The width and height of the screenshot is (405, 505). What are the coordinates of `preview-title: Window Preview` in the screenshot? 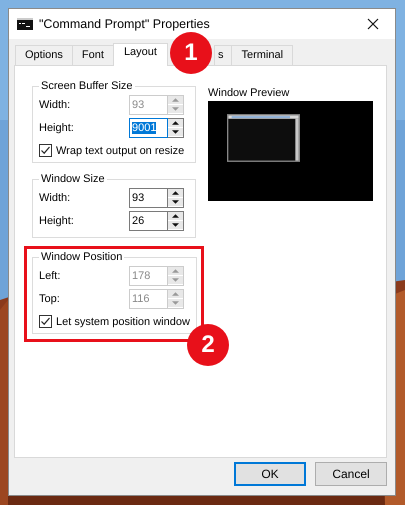 It's located at (249, 93).